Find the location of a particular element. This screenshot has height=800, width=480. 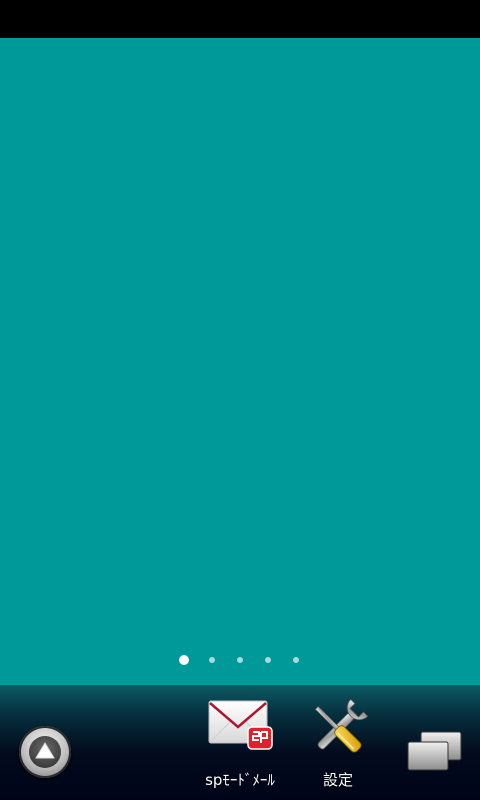

page-indicator is located at coordinates (240, 660).